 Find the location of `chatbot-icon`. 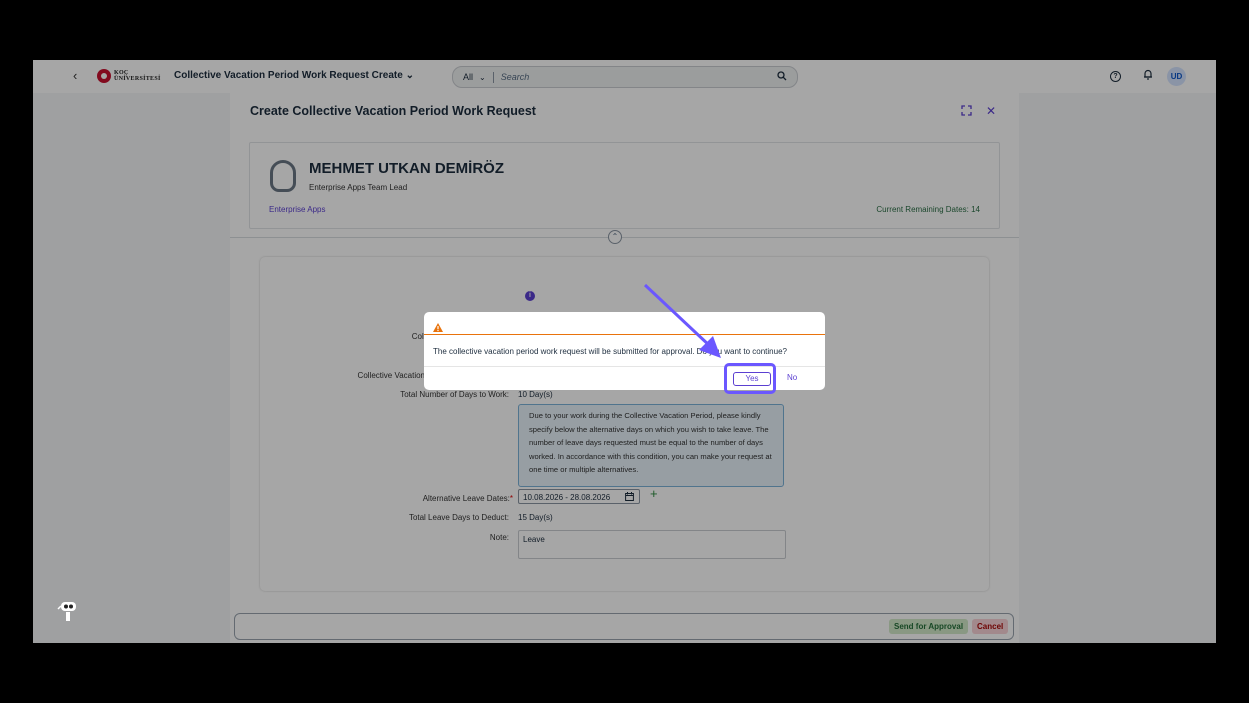

chatbot-icon is located at coordinates (67, 611).